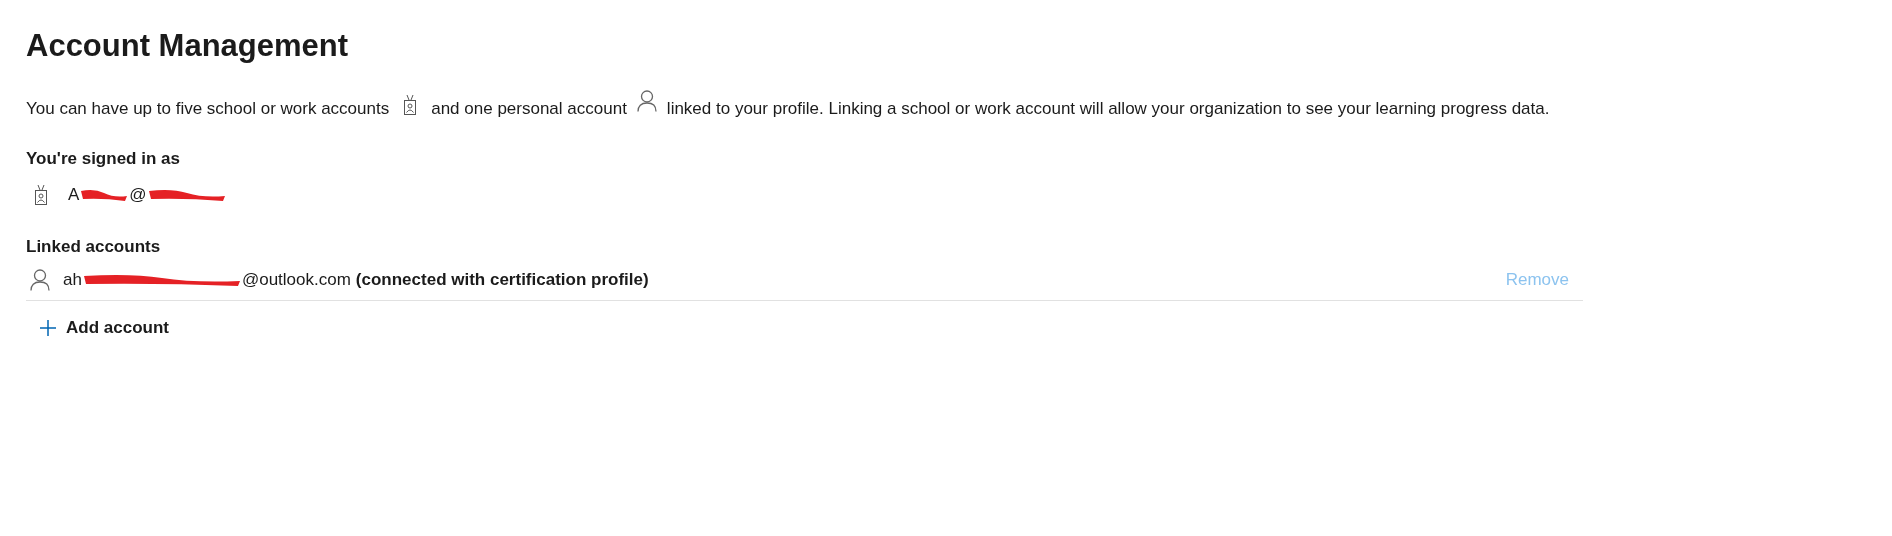  I want to click on intro-text: and one personal account, so click(529, 108).